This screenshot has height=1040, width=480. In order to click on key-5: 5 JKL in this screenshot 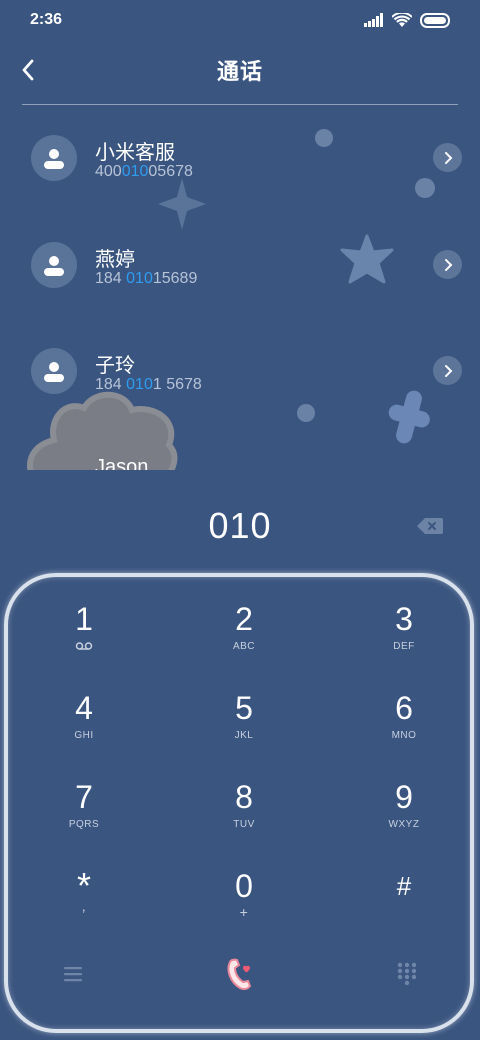, I will do `click(244, 725)`.